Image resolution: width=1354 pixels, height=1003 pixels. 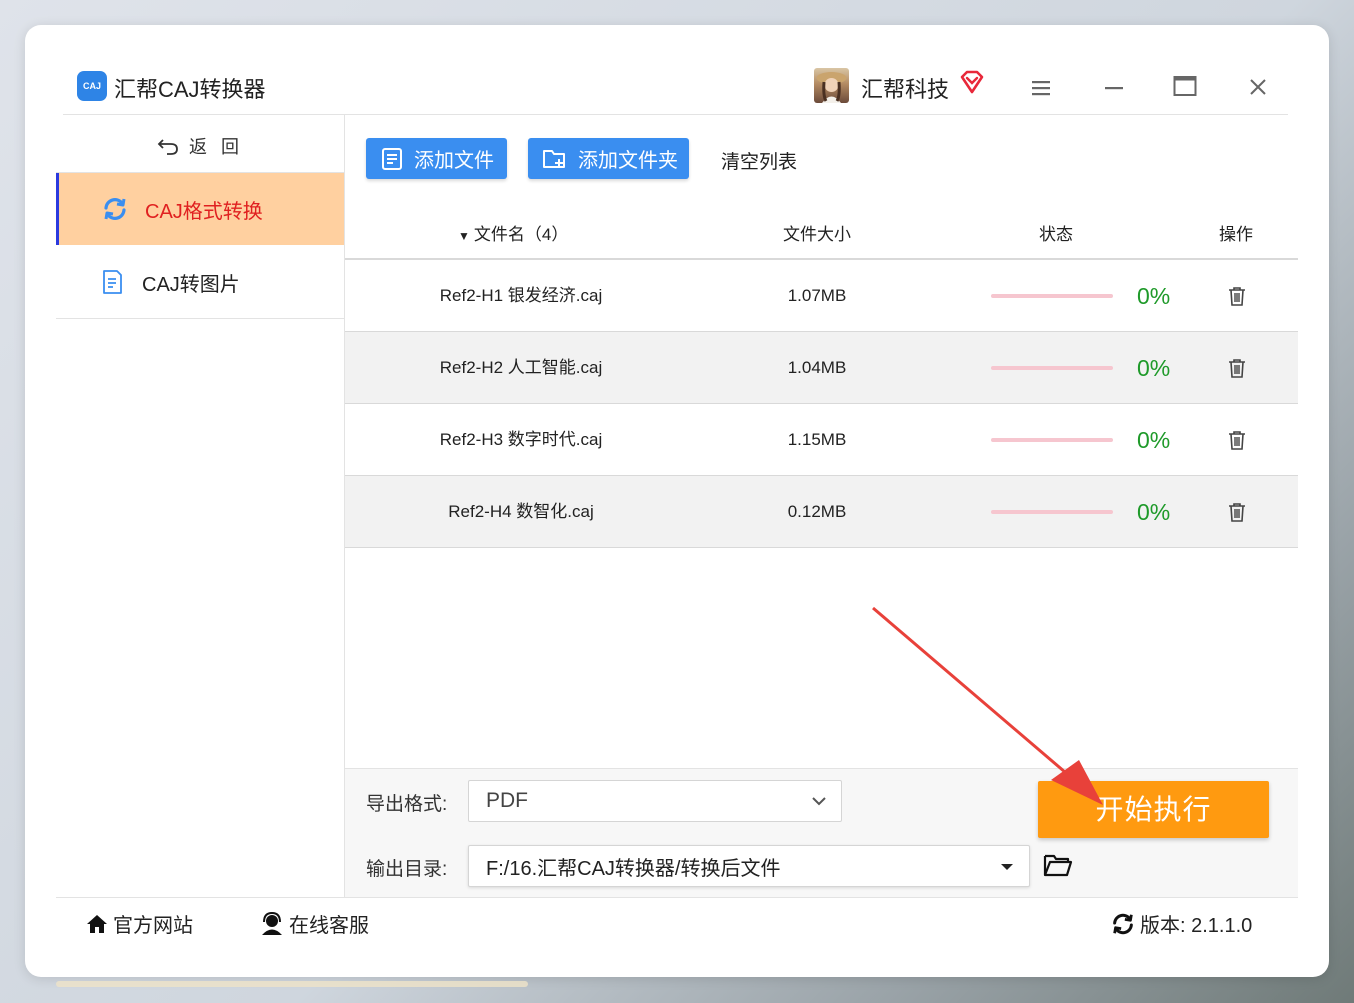 What do you see at coordinates (112, 282) in the screenshot?
I see `document-icon` at bounding box center [112, 282].